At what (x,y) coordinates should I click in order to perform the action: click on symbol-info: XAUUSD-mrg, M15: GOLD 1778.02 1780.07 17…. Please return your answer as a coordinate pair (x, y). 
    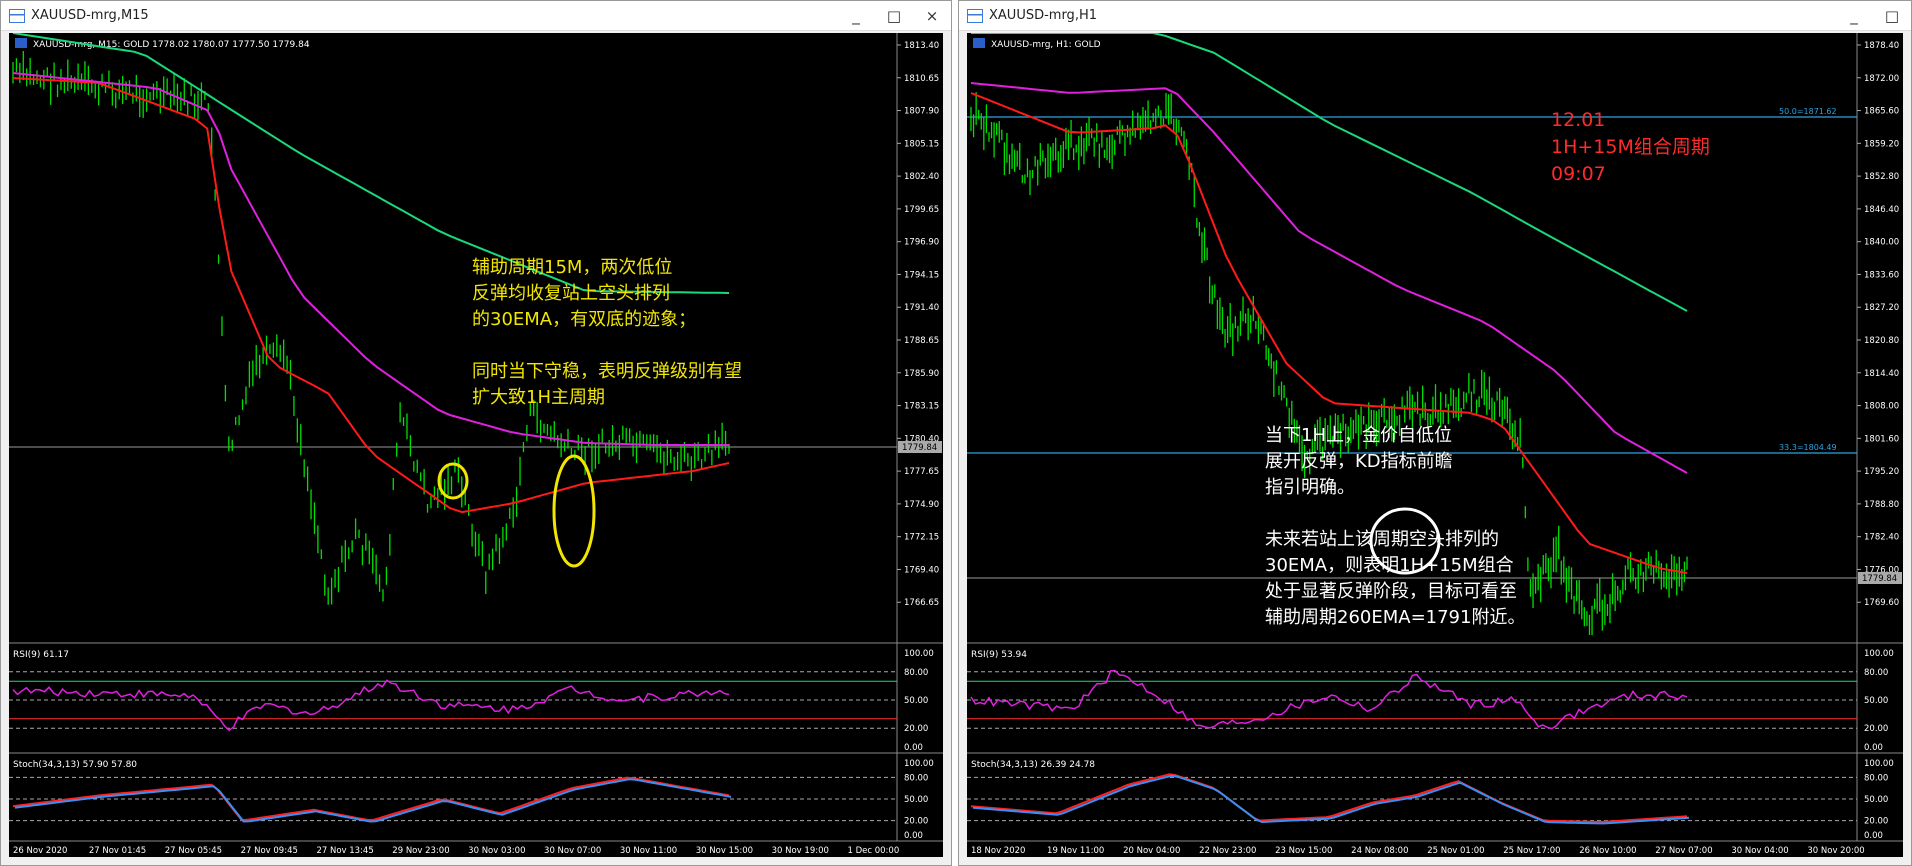
    Looking at the image, I should click on (171, 45).